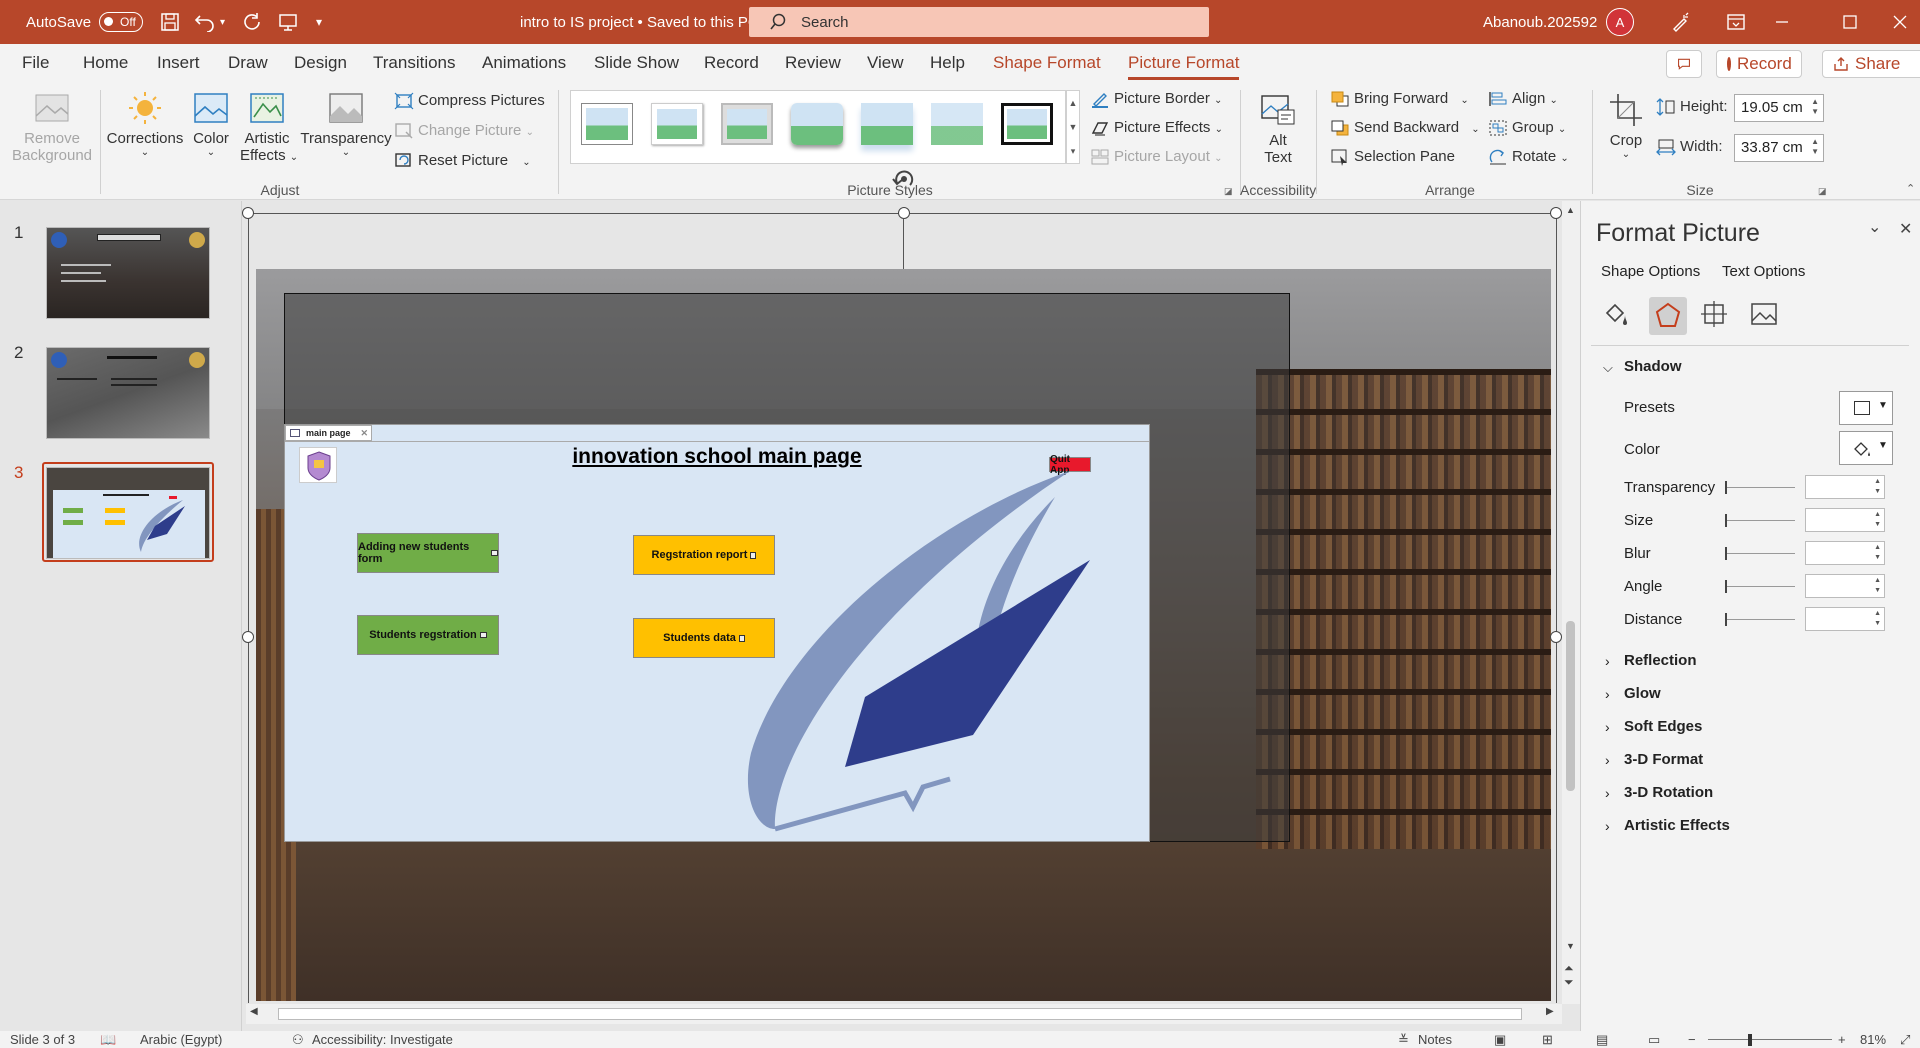  I want to click on 3d-format-section-header: 3-D Format, so click(1663, 759).